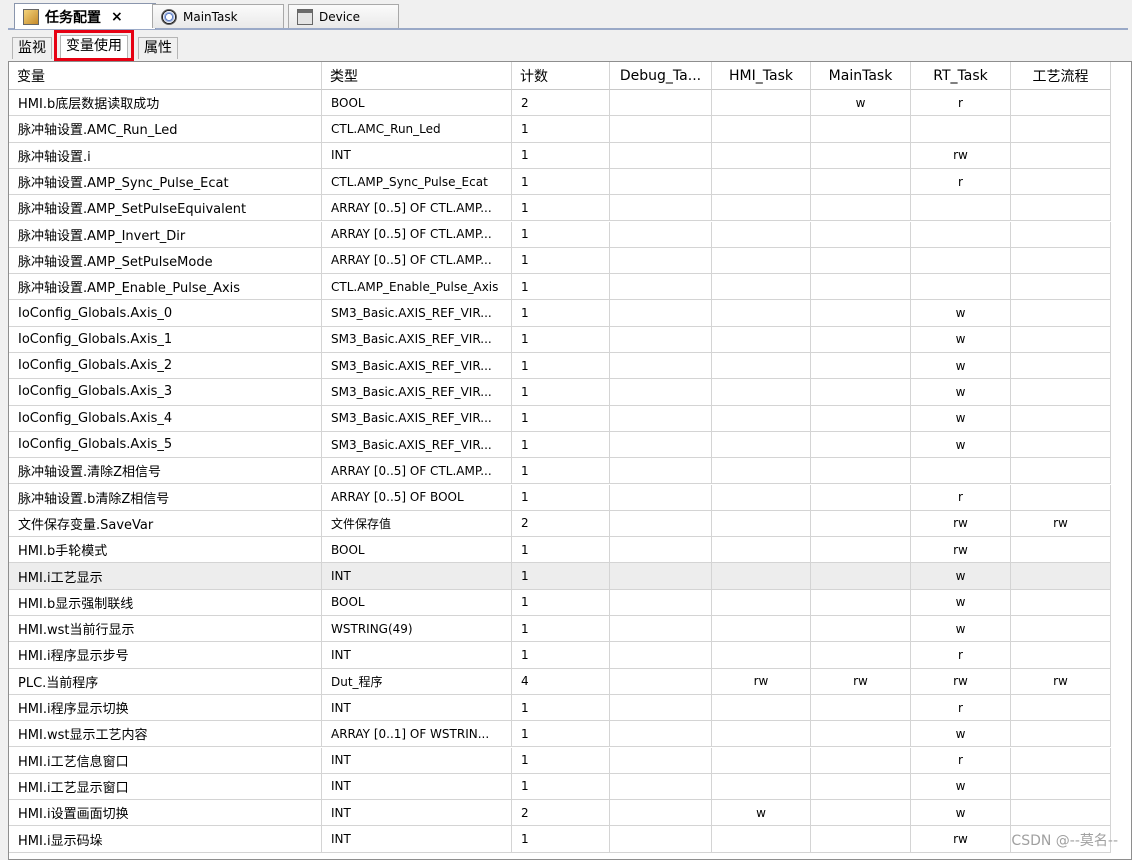 This screenshot has height=860, width=1132. Describe the element at coordinates (560, 708) in the screenshot. I see `table-row: HMI.i程序显示切换 INT 1 r` at that location.